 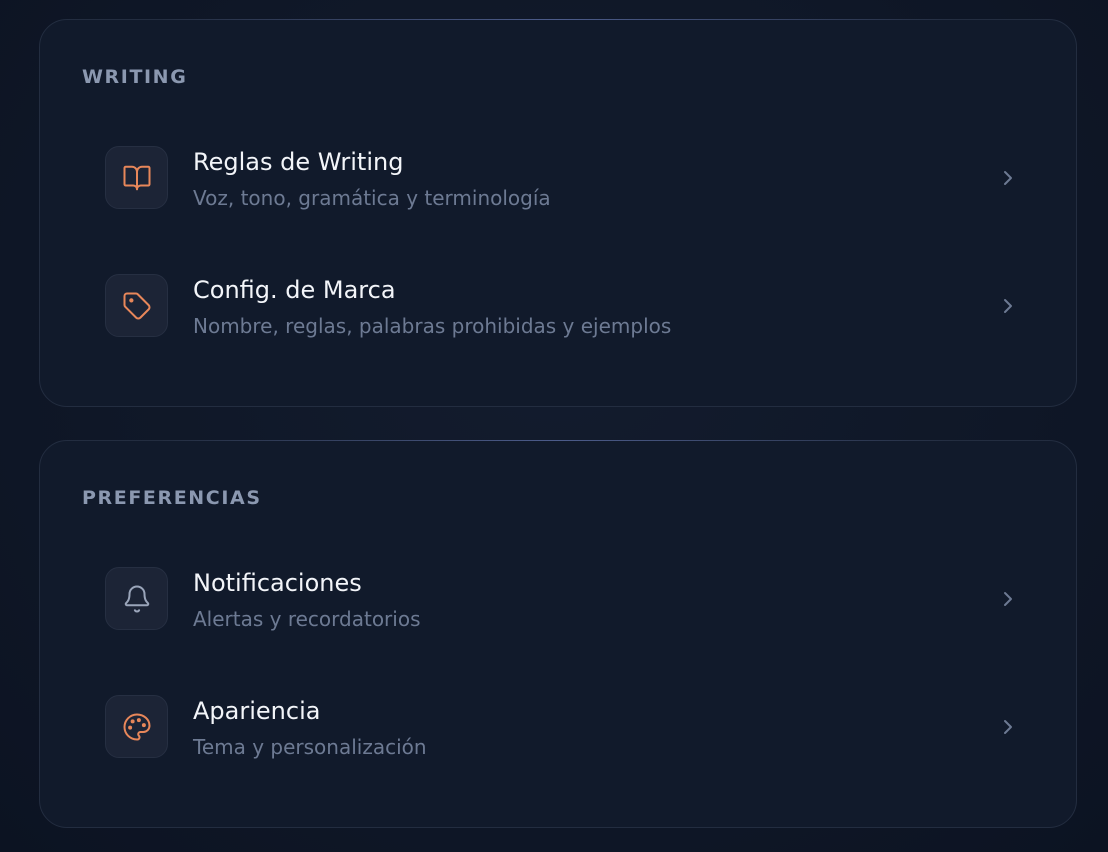 I want to click on settings-item-title: Reglas de Writing, so click(x=298, y=162).